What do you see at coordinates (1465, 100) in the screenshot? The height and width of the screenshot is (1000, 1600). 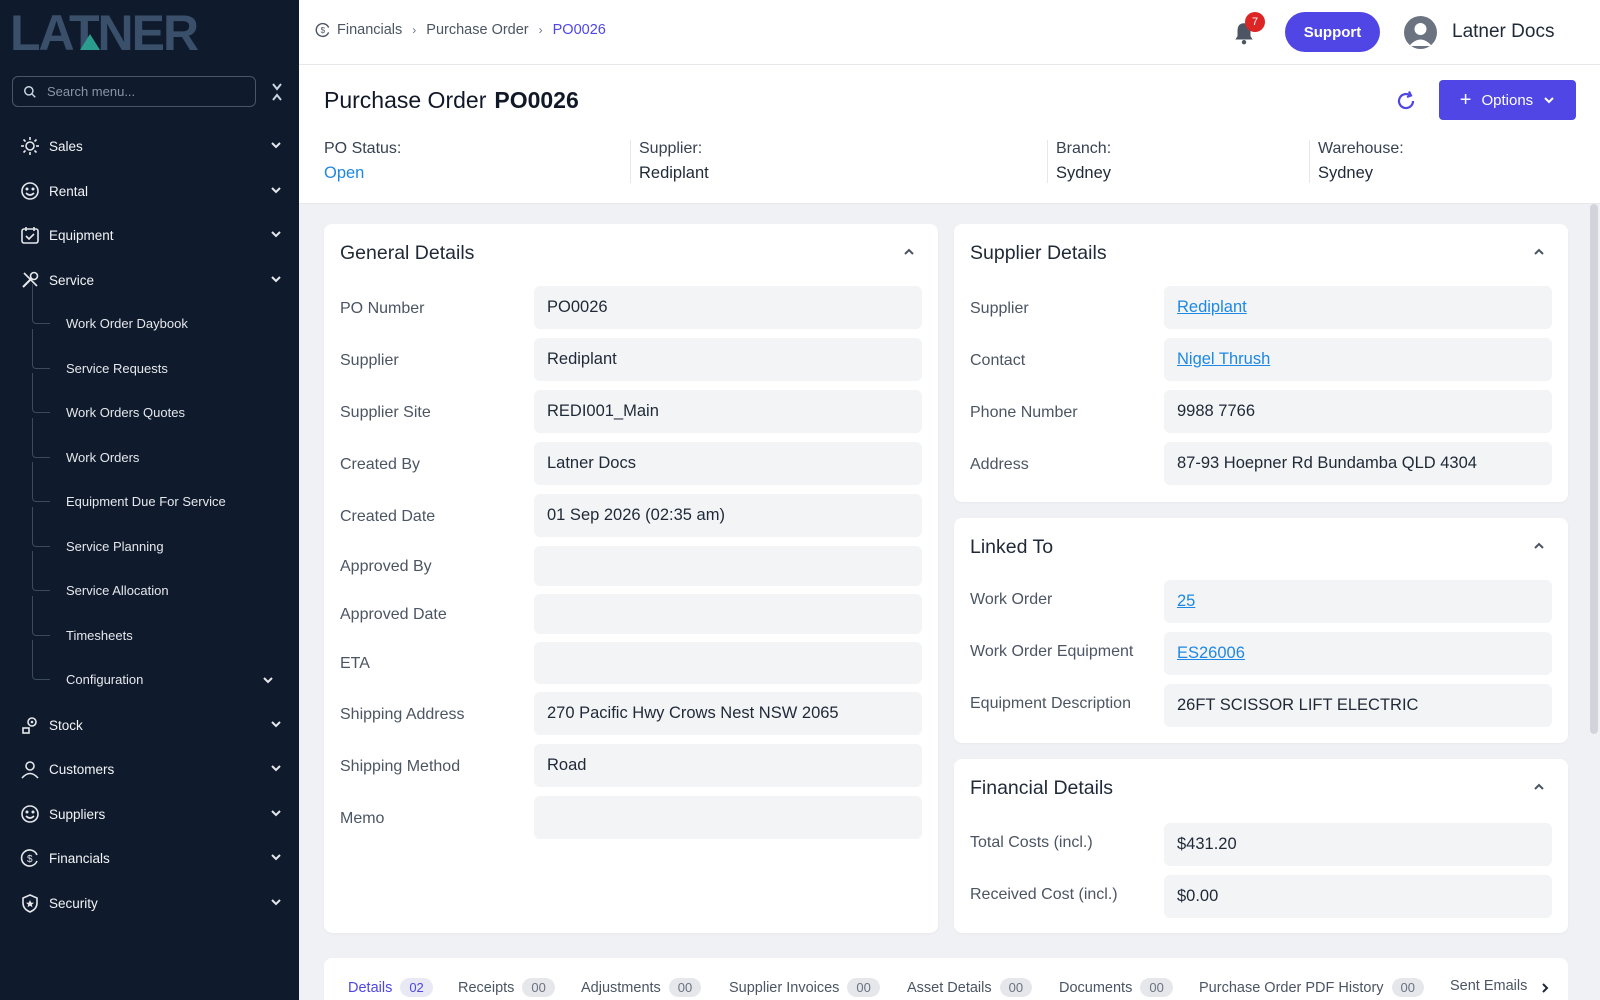 I see `plus-icon: +` at bounding box center [1465, 100].